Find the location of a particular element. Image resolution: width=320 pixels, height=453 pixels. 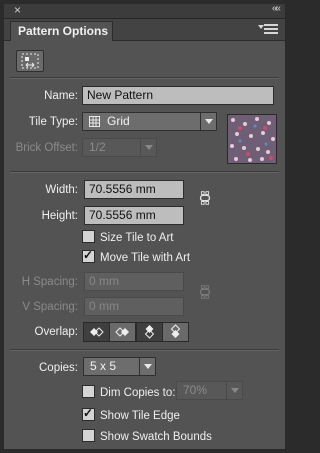

dim-copies-value: 70% is located at coordinates (195, 390).